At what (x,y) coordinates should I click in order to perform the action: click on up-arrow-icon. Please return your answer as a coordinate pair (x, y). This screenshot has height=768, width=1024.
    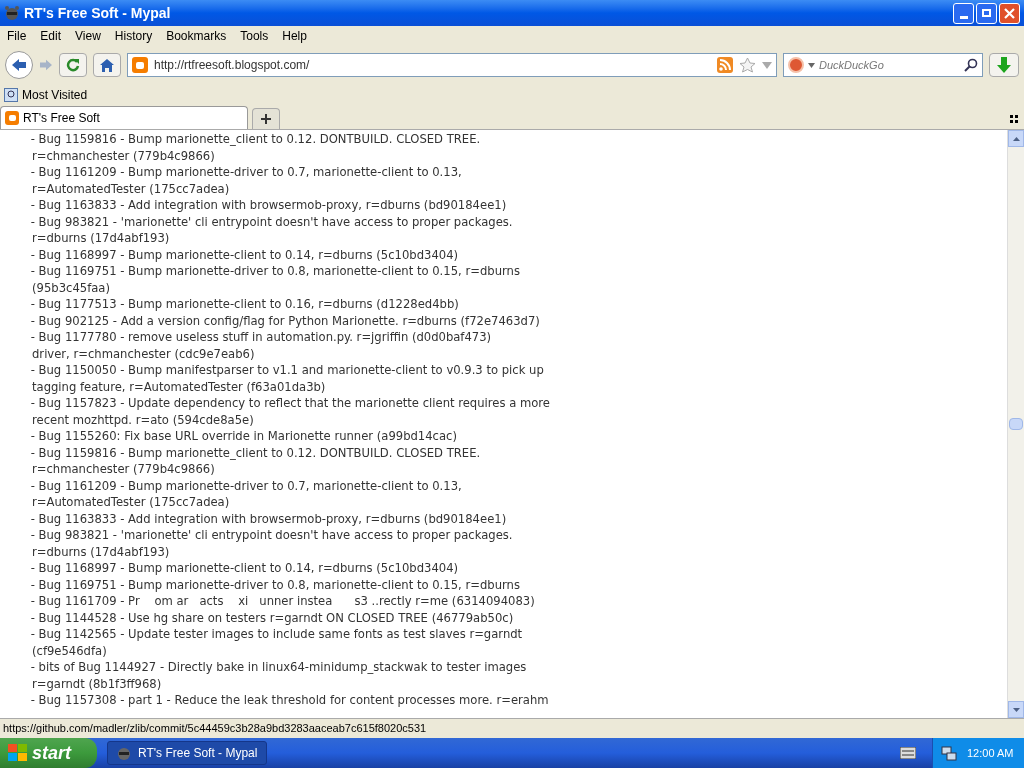
    Looking at the image, I should click on (1016, 138).